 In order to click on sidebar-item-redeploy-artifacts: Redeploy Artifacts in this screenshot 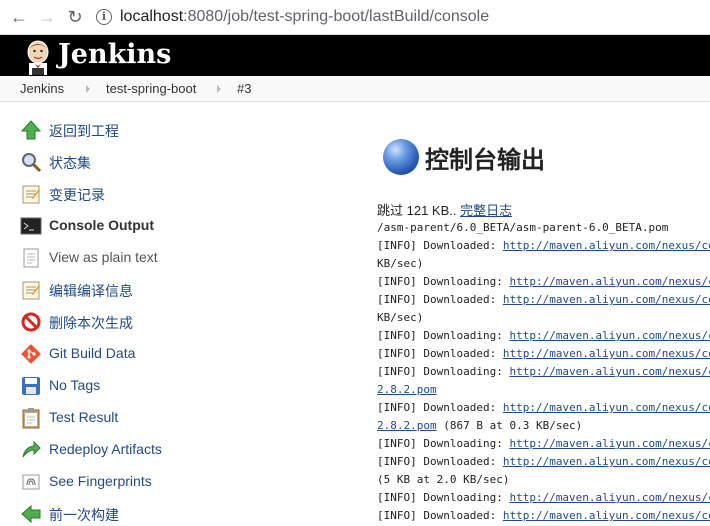, I will do `click(180, 450)`.